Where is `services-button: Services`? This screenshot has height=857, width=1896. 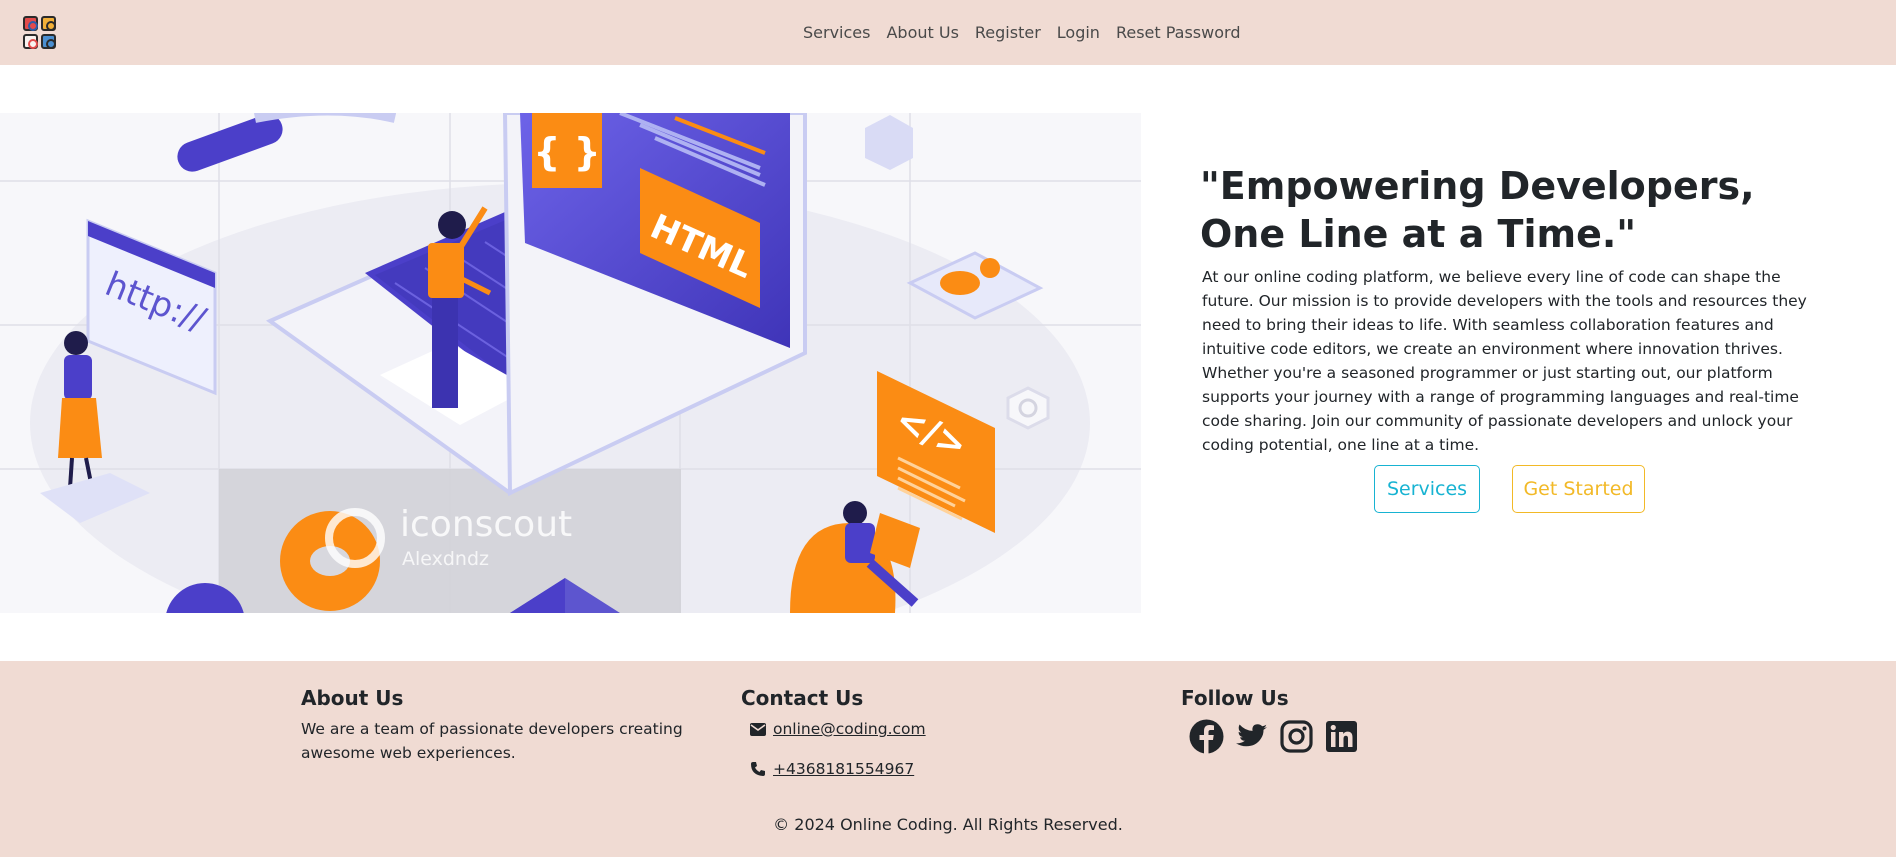 services-button: Services is located at coordinates (1427, 489).